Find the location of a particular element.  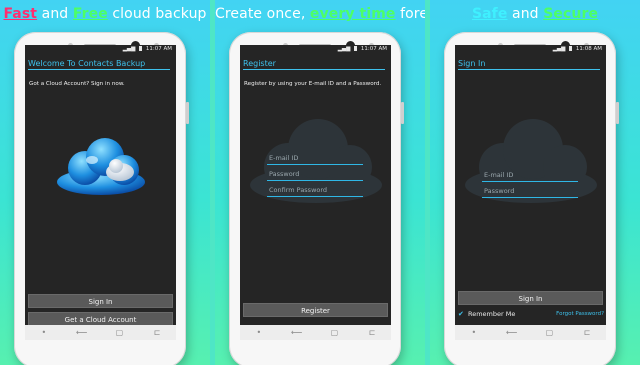

get-cloud-account-button: Get a Cloud Account is located at coordinates (100, 318).